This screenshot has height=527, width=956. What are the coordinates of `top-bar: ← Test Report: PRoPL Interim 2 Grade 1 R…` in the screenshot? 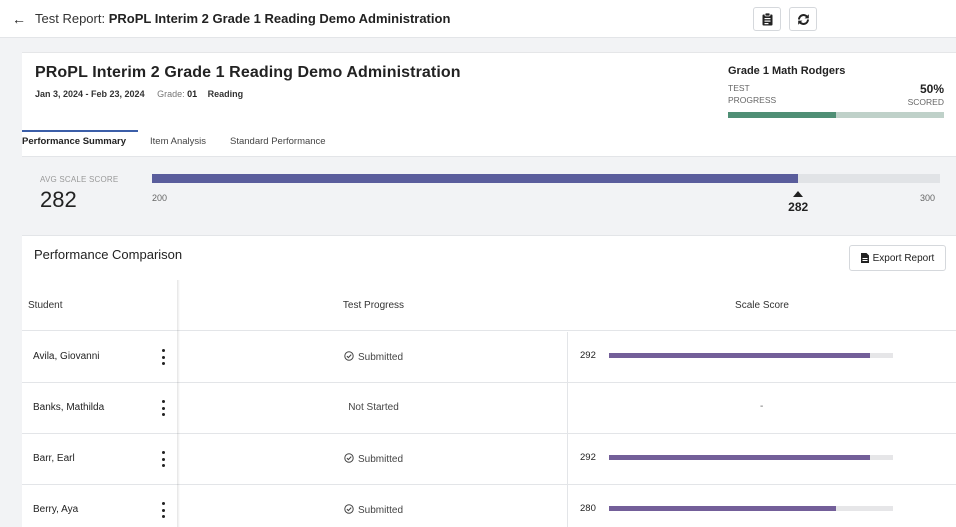 It's located at (478, 19).